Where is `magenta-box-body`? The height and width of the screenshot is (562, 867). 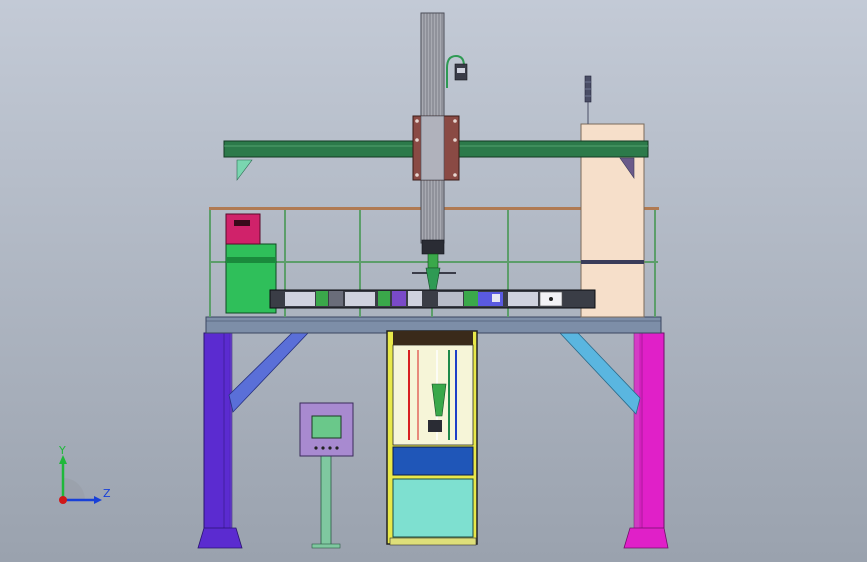
magenta-box-body is located at coordinates (243, 229).